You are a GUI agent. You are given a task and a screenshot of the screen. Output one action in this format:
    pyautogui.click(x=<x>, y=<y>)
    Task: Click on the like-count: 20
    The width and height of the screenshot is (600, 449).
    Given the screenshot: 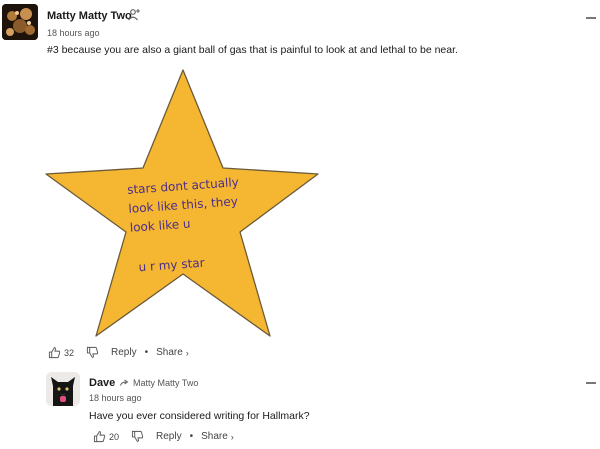 What is the action you would take?
    pyautogui.click(x=114, y=436)
    